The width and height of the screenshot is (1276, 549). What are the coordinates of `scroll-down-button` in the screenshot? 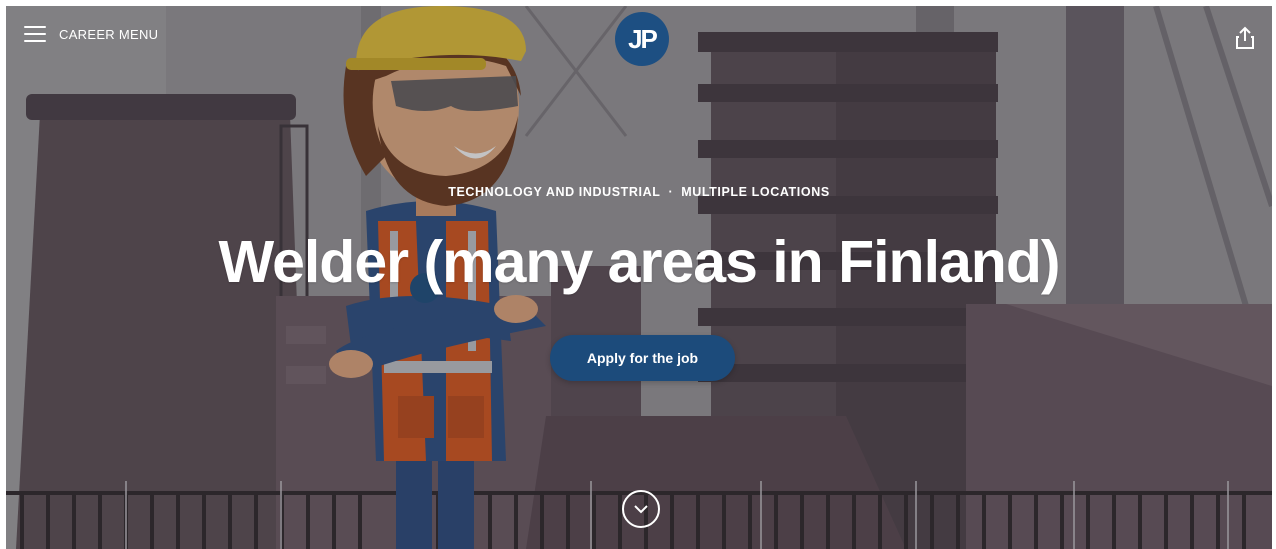 It's located at (641, 509).